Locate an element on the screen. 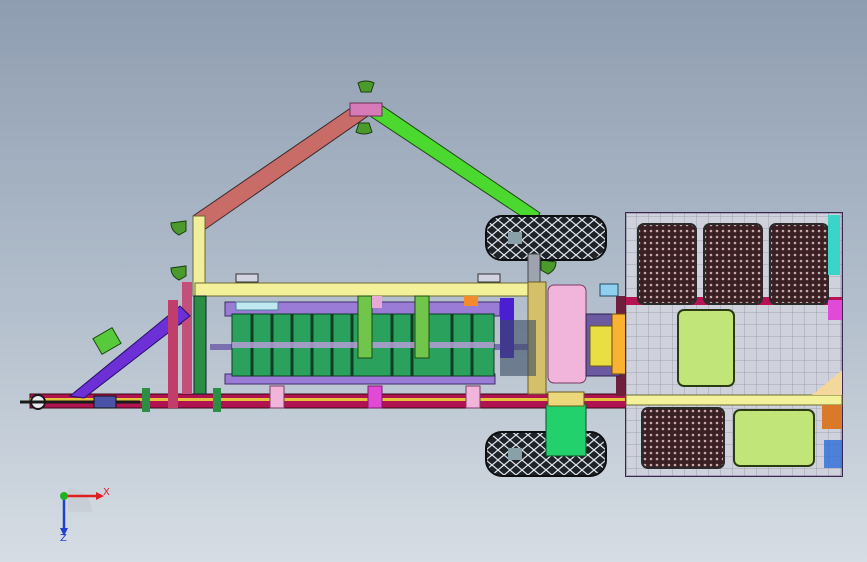 The image size is (867, 562). upper-wheel is located at coordinates (546, 238).